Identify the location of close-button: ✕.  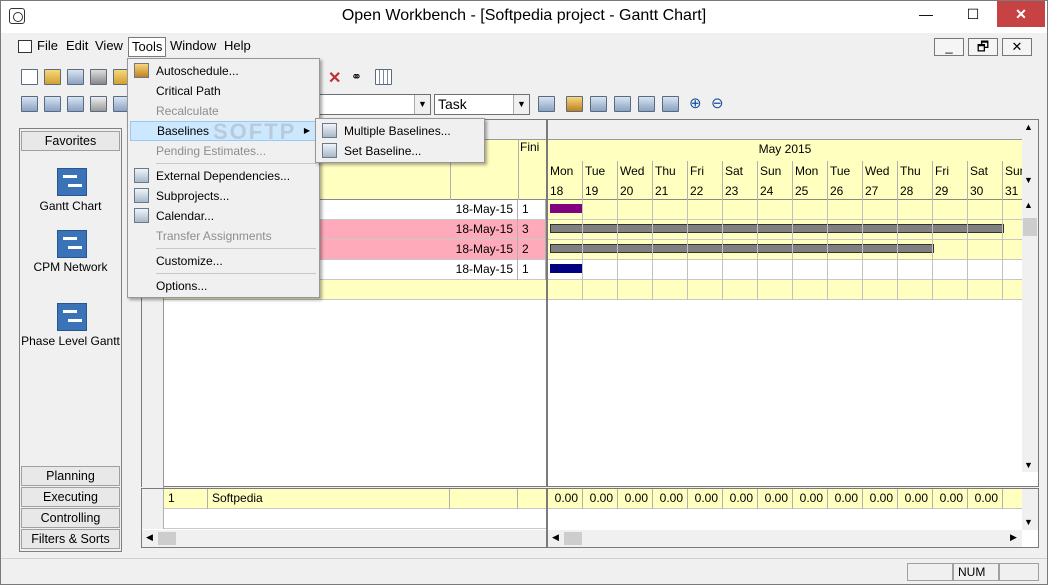
(1021, 14).